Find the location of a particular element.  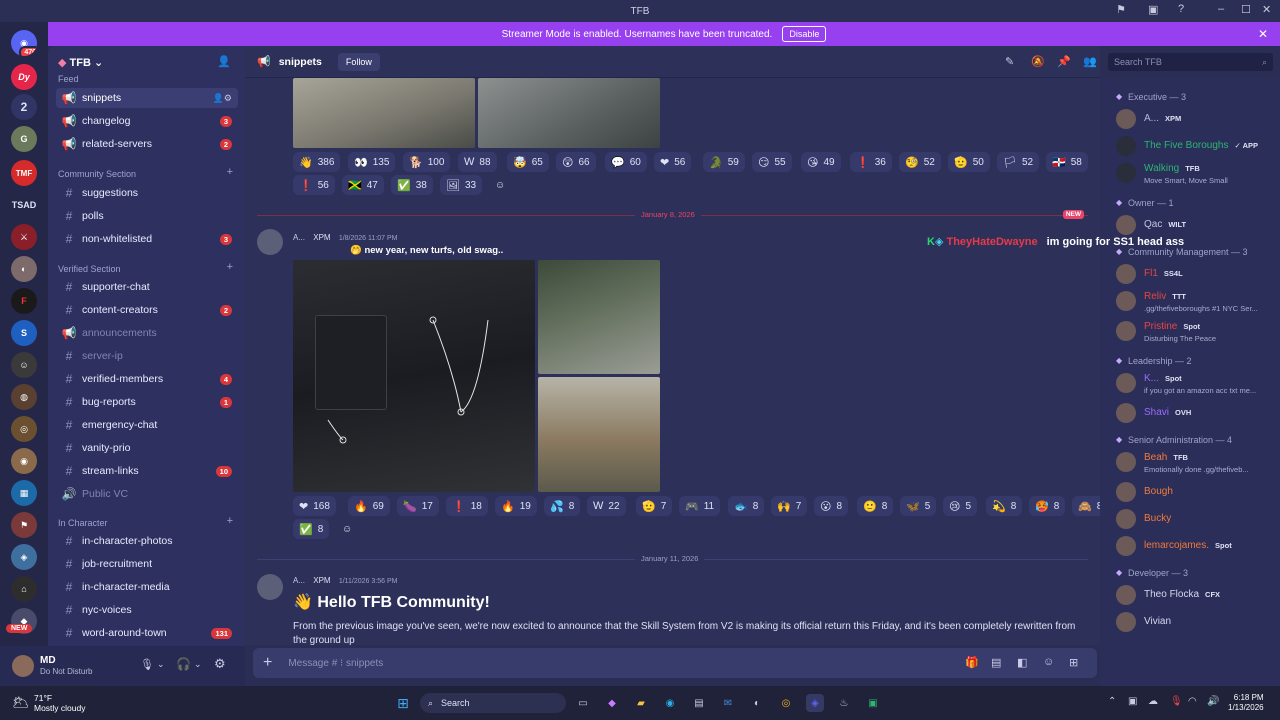

reaction-chip: ✅ 38 is located at coordinates (412, 185).